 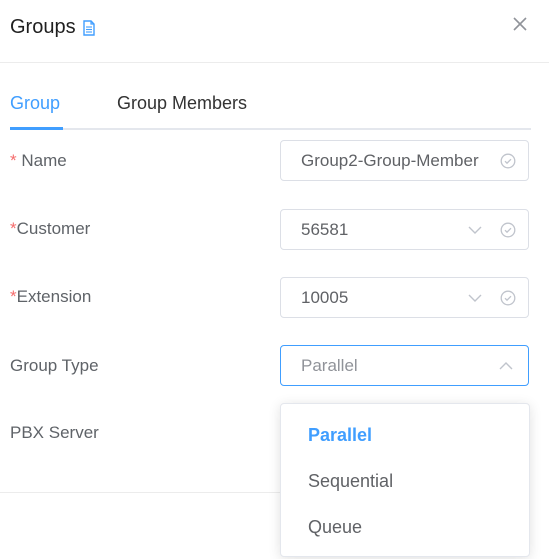 I want to click on group-type-select-value: Parallel, so click(x=329, y=365).